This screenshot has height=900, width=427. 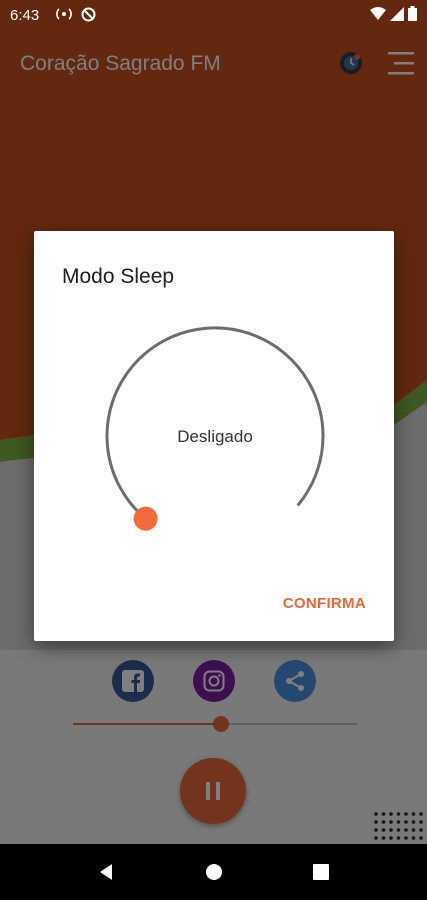 What do you see at coordinates (145, 518) in the screenshot?
I see `dial-thumb` at bounding box center [145, 518].